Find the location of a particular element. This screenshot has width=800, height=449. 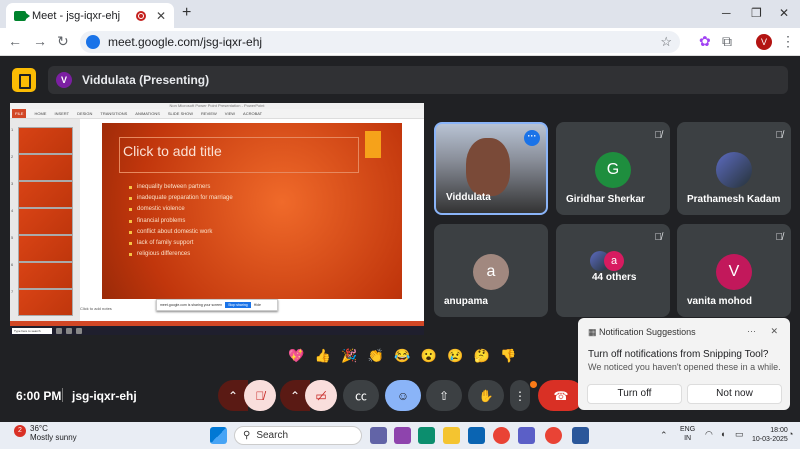

not-now-button: Not now is located at coordinates (734, 394).